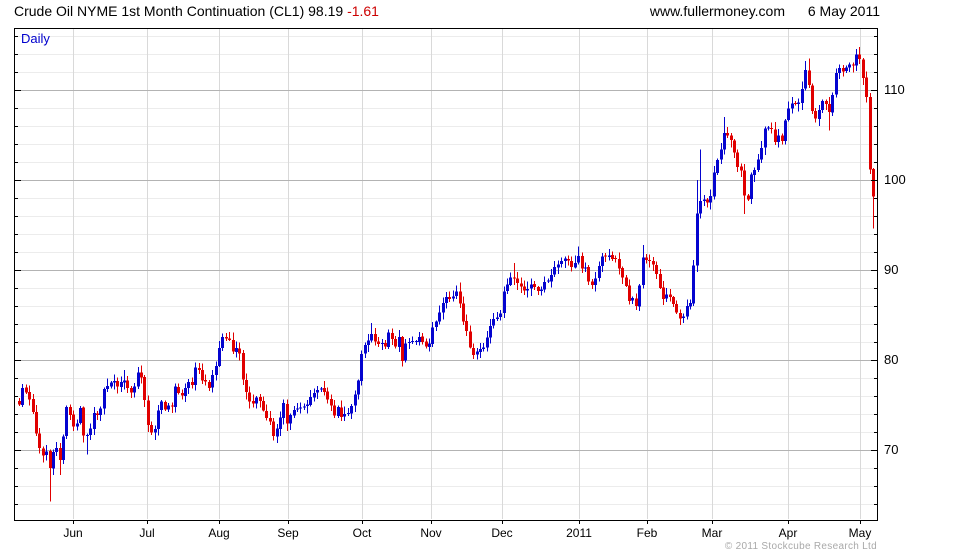 Image resolution: width=960 pixels, height=560 pixels. What do you see at coordinates (712, 533) in the screenshot?
I see `x-axis-label-mar: Mar` at bounding box center [712, 533].